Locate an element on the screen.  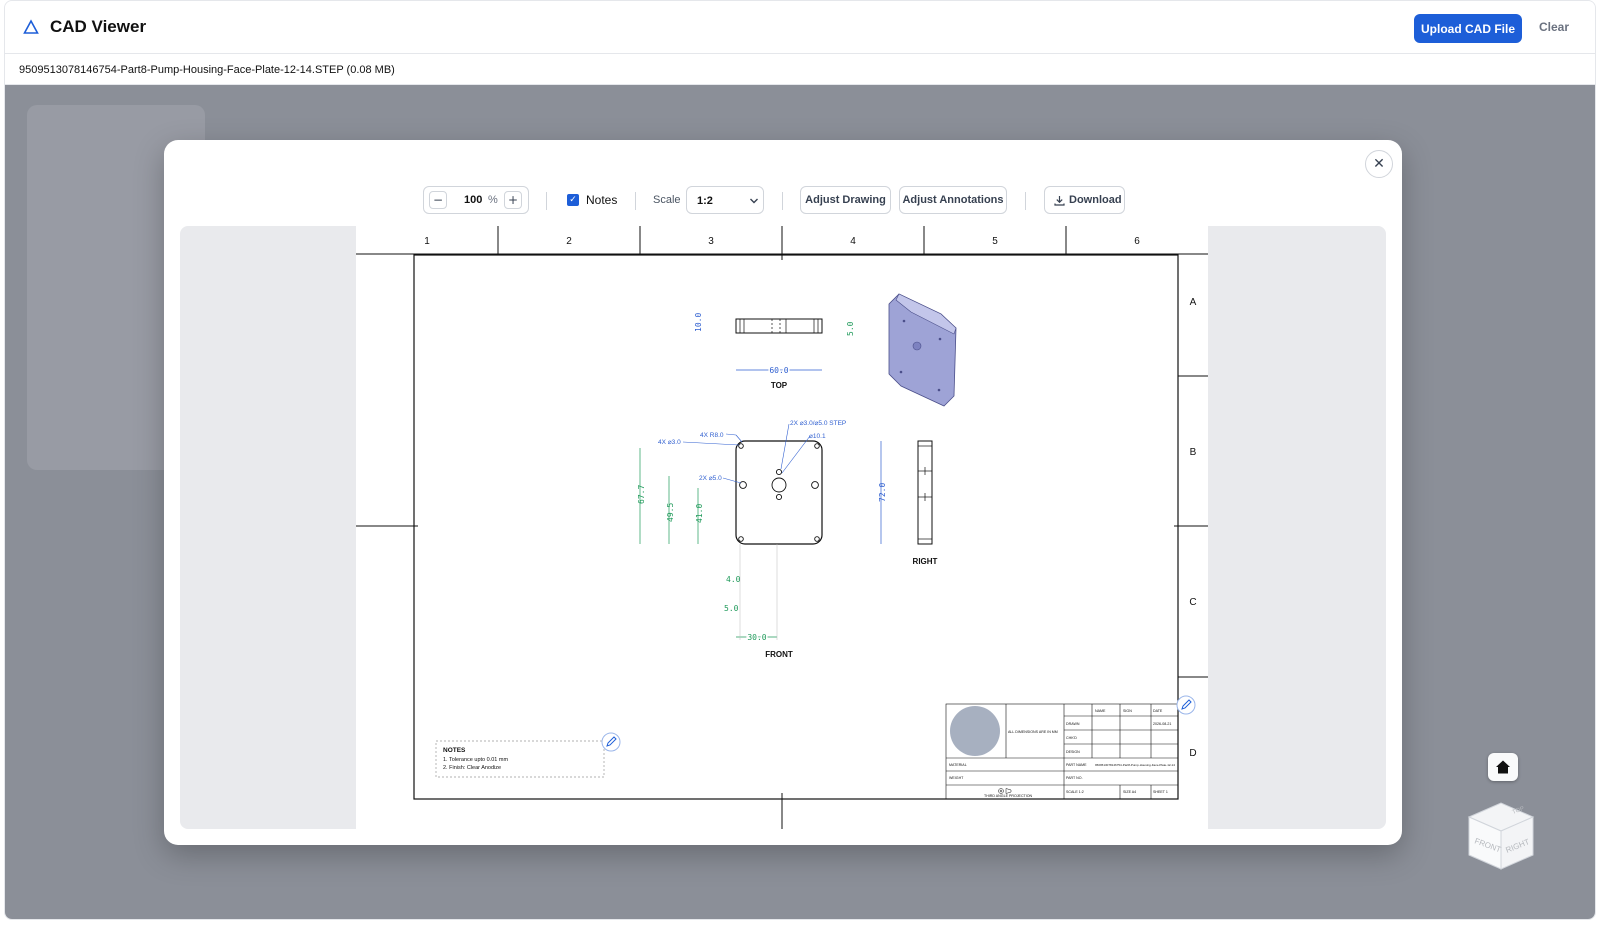
zone-row-label: C is located at coordinates (1192, 602).